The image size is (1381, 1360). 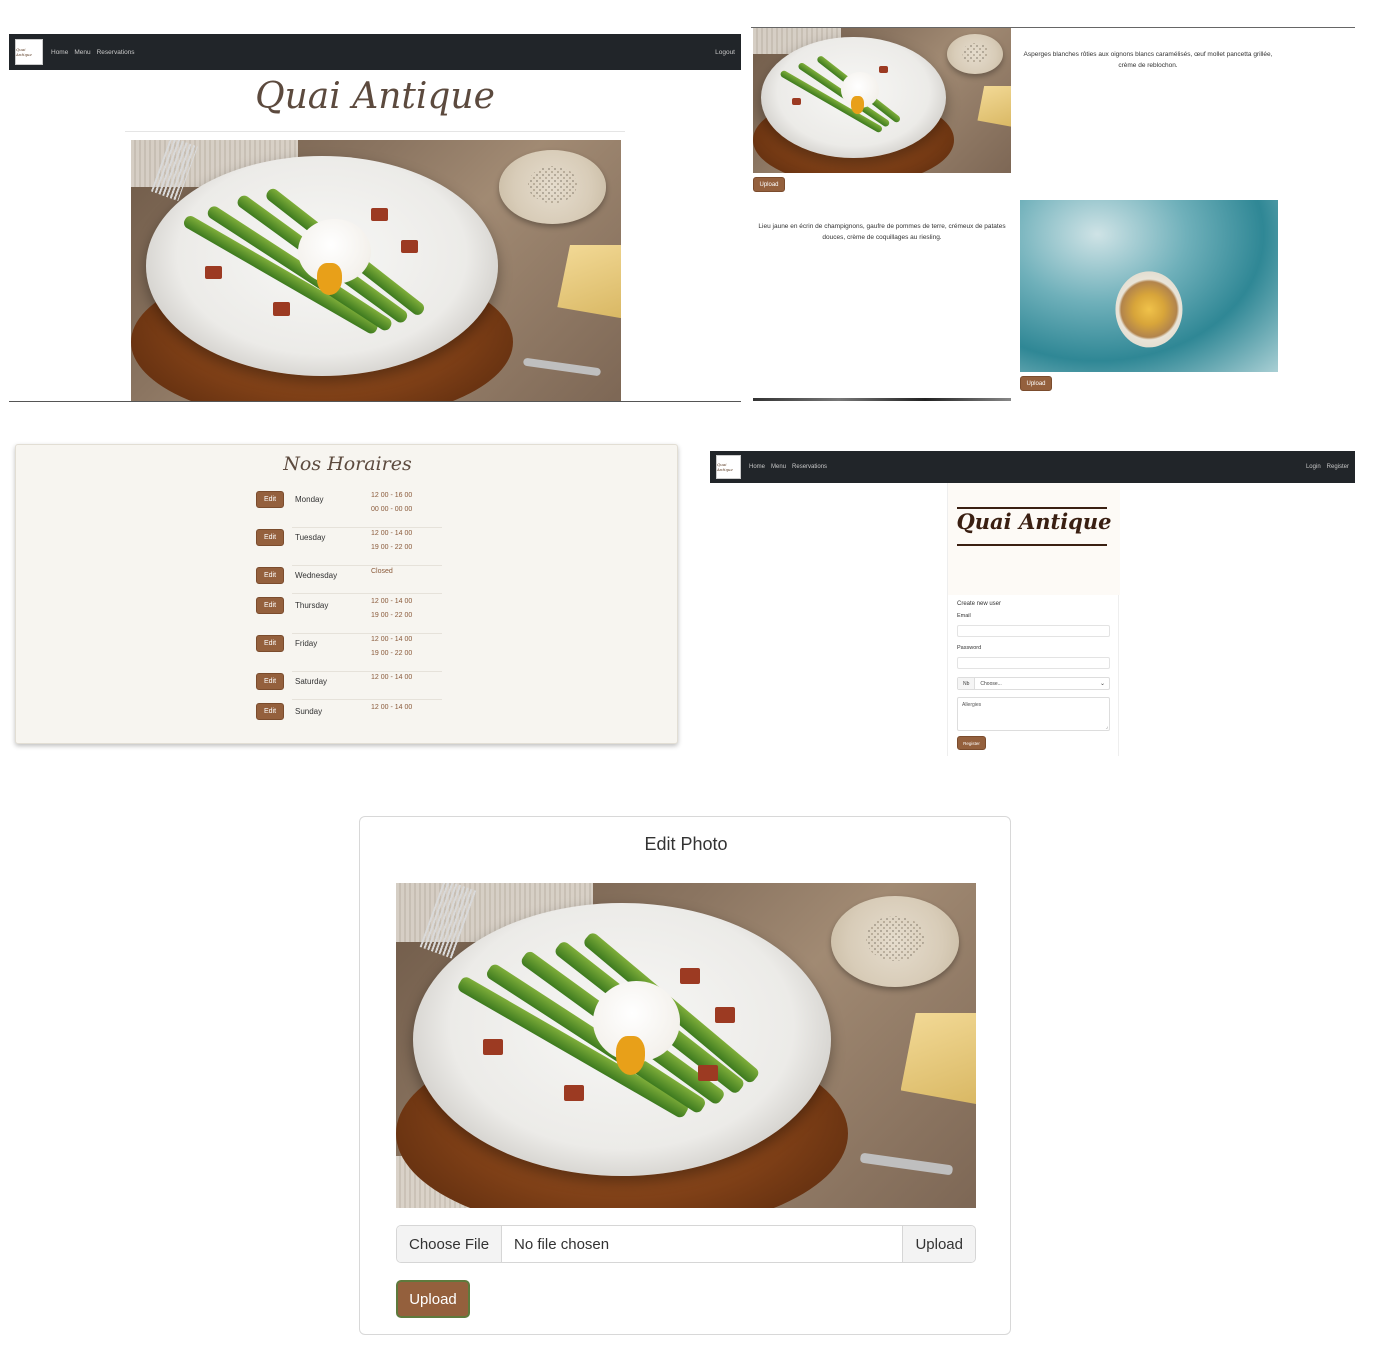 I want to click on hours-row: Edit Saturday 12 00 - 14 00, so click(x=349, y=688).